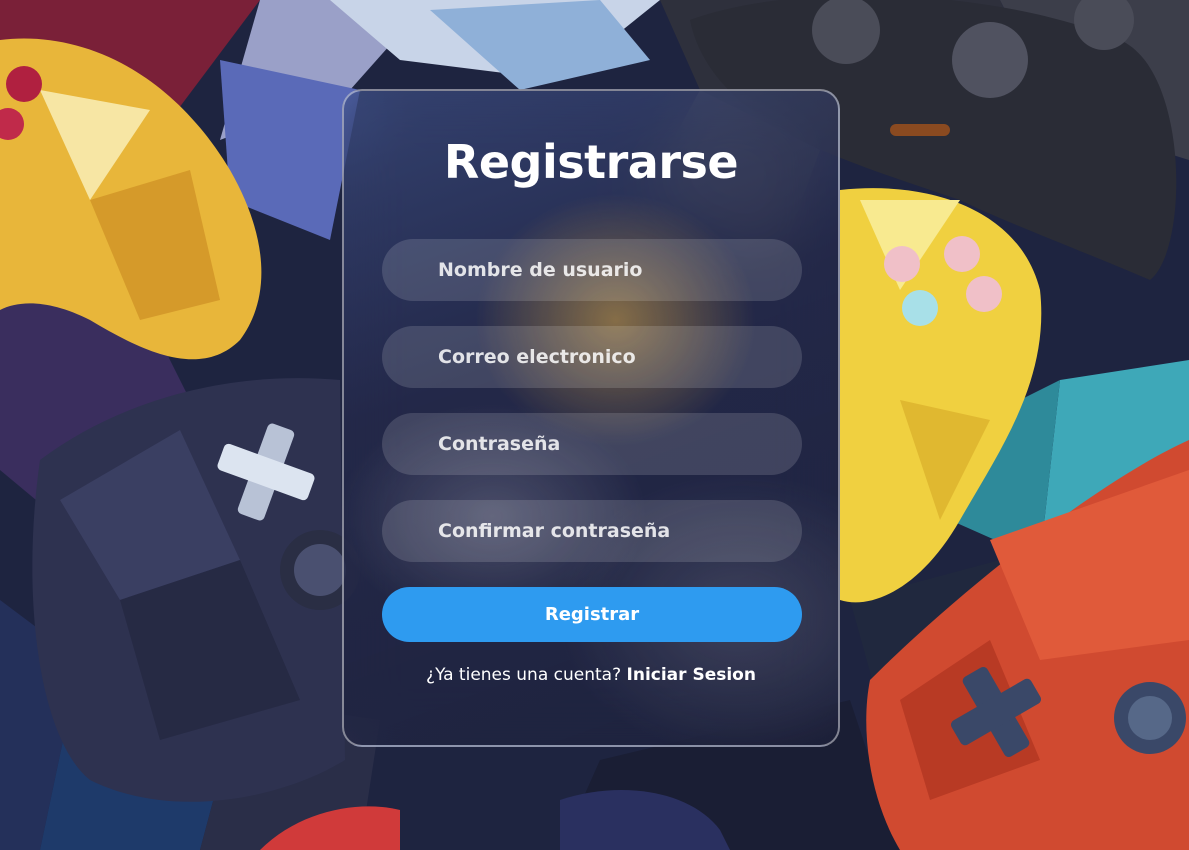 The height and width of the screenshot is (850, 1189). What do you see at coordinates (592, 444) in the screenshot?
I see `password-input` at bounding box center [592, 444].